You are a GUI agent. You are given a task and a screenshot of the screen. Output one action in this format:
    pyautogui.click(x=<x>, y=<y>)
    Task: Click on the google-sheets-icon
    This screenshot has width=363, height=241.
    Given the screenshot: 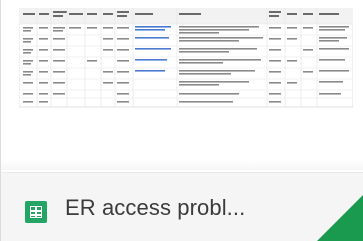 What is the action you would take?
    pyautogui.click(x=36, y=212)
    